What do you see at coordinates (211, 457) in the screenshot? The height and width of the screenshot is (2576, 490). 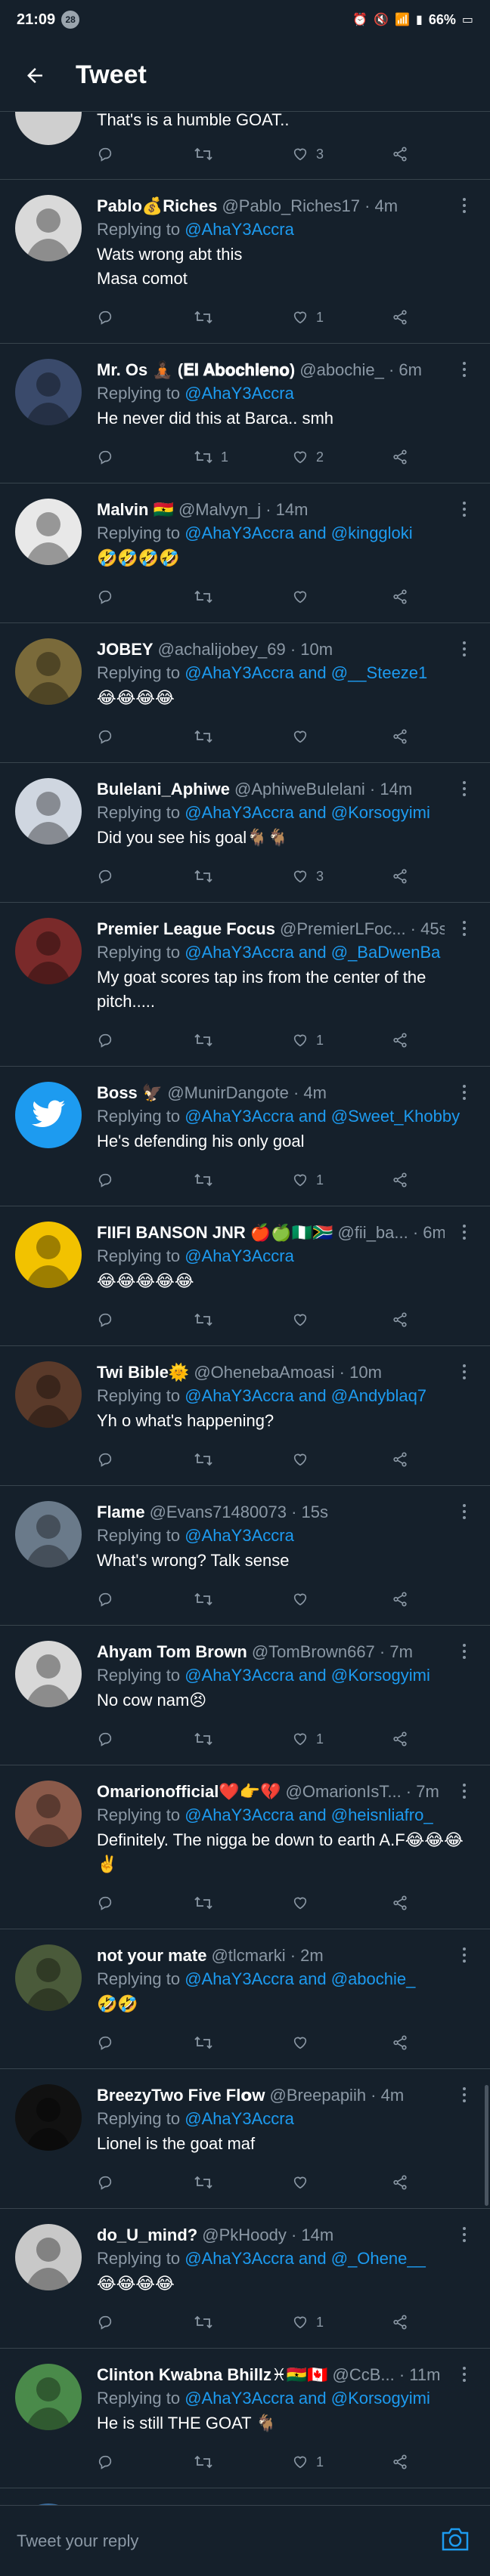 I see `retweet-button: 1` at bounding box center [211, 457].